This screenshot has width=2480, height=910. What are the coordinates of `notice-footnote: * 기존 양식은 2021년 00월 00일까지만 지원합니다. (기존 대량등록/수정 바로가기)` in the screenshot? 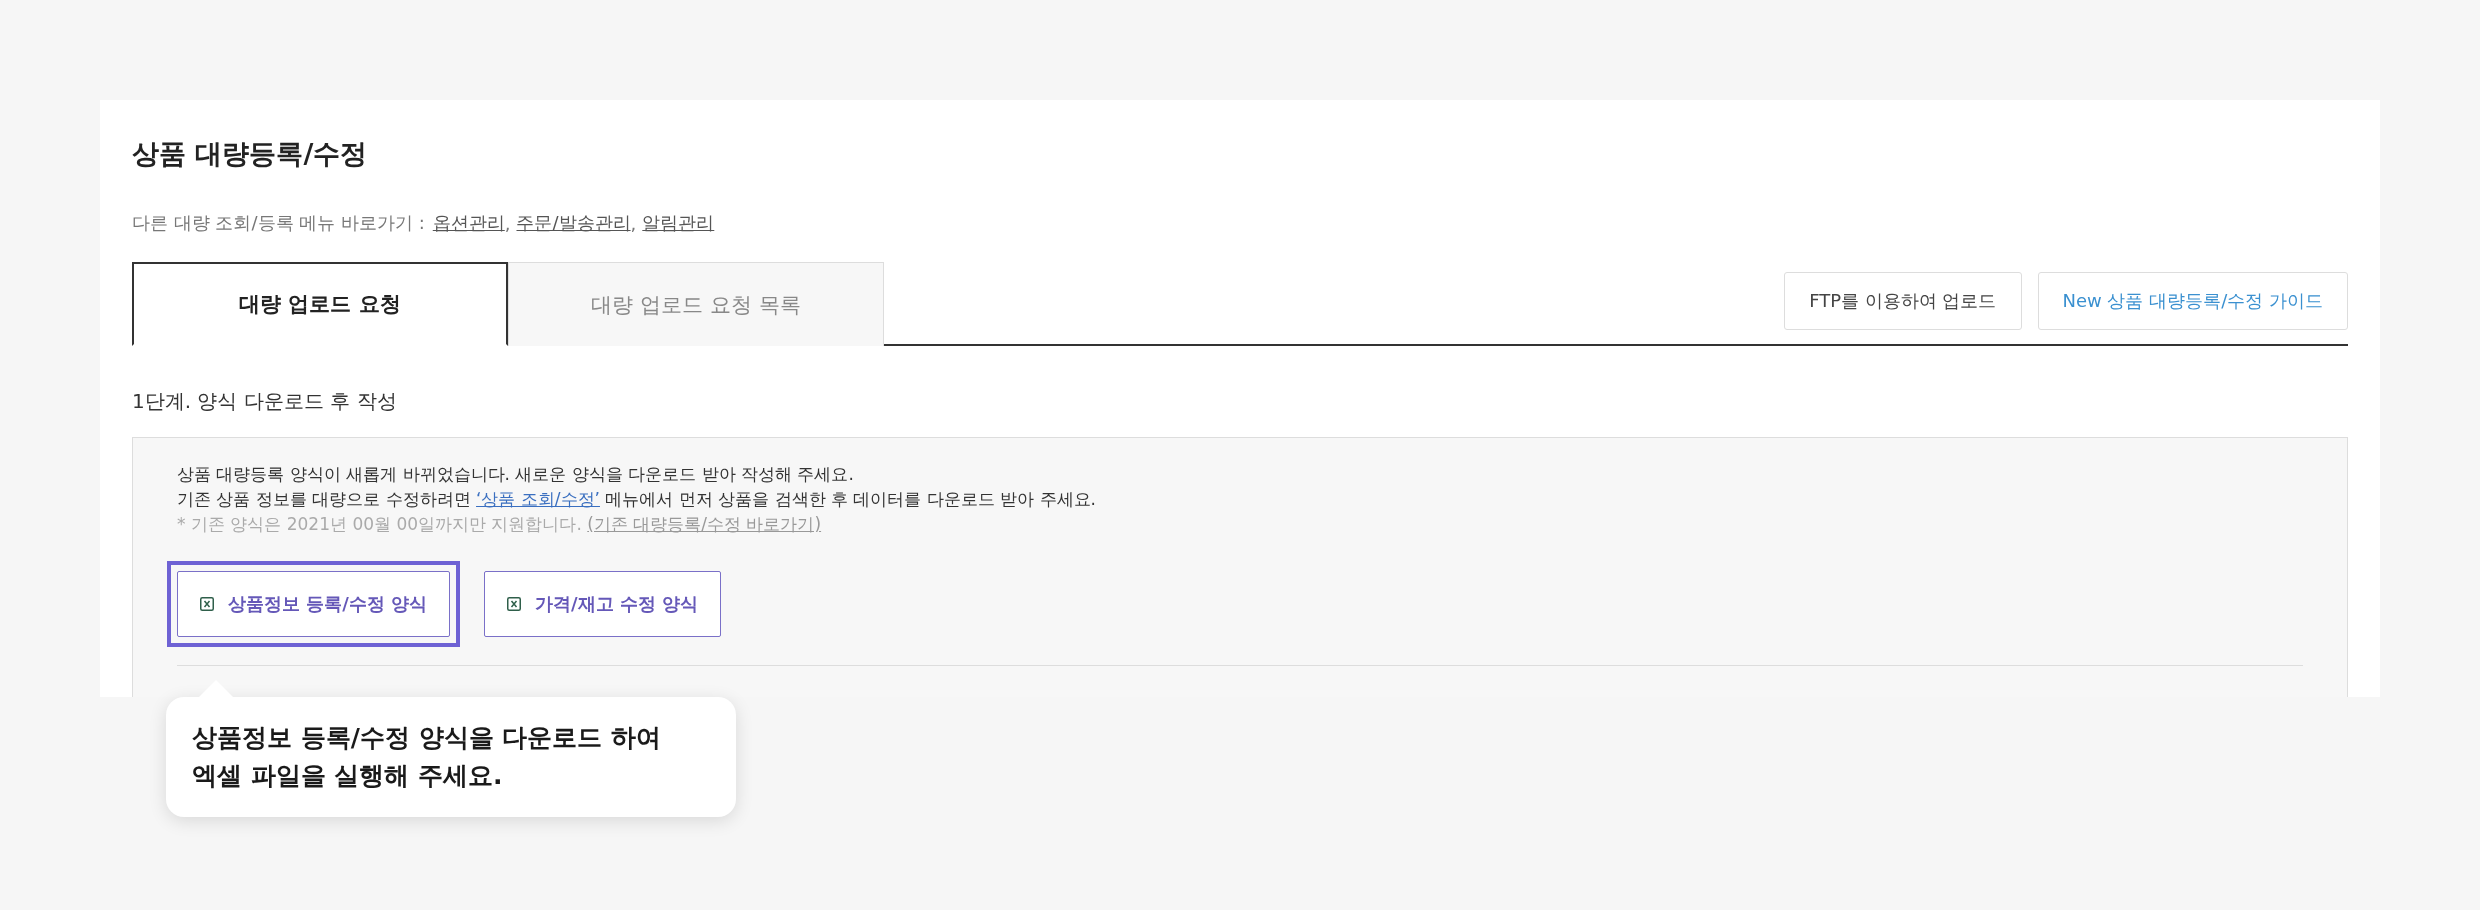 It's located at (500, 524).